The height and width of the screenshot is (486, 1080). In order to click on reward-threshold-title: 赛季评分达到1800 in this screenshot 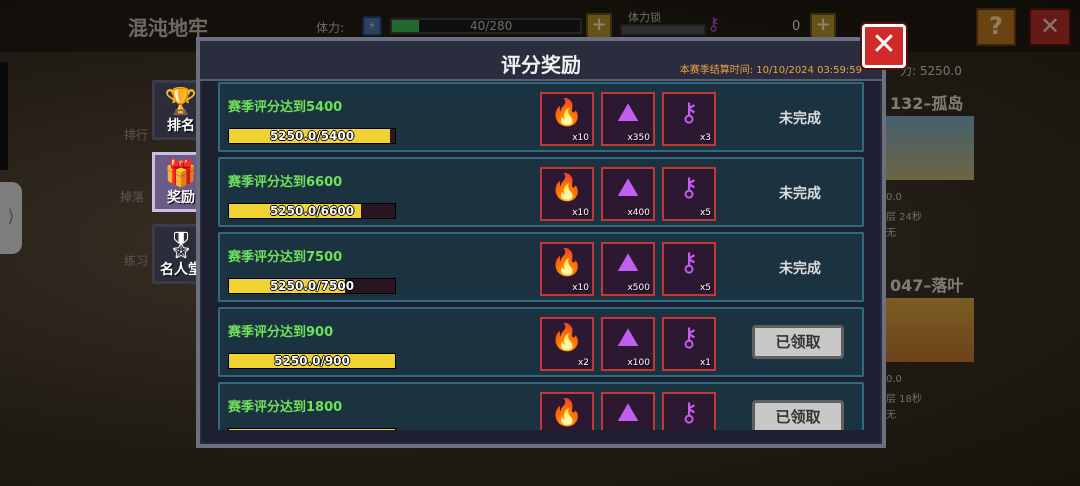, I will do `click(285, 407)`.